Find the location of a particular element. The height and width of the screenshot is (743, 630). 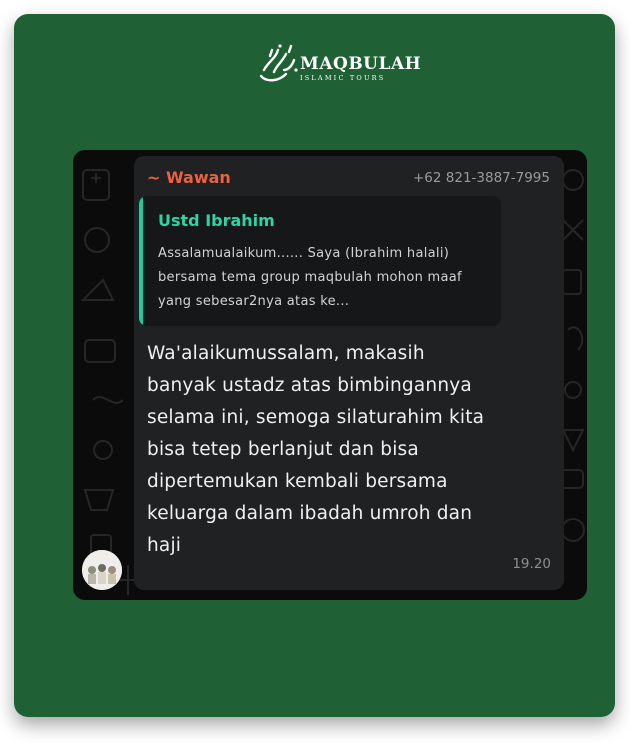

group-photo-icon is located at coordinates (102, 570).